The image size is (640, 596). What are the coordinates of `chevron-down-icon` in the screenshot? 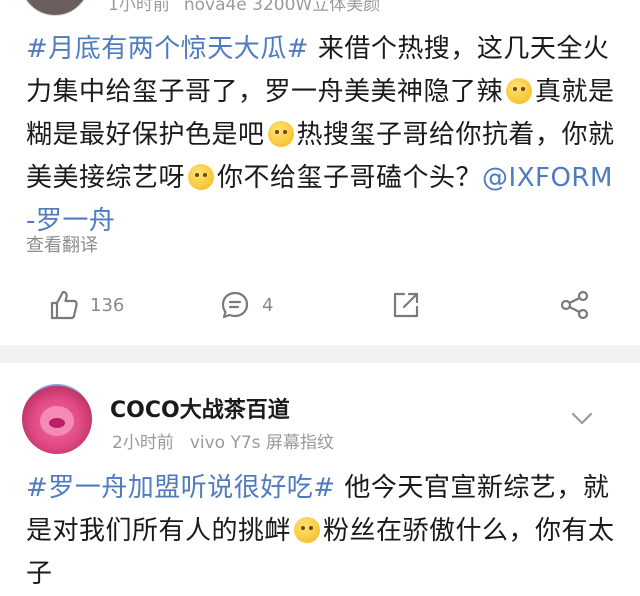 It's located at (582, 418).